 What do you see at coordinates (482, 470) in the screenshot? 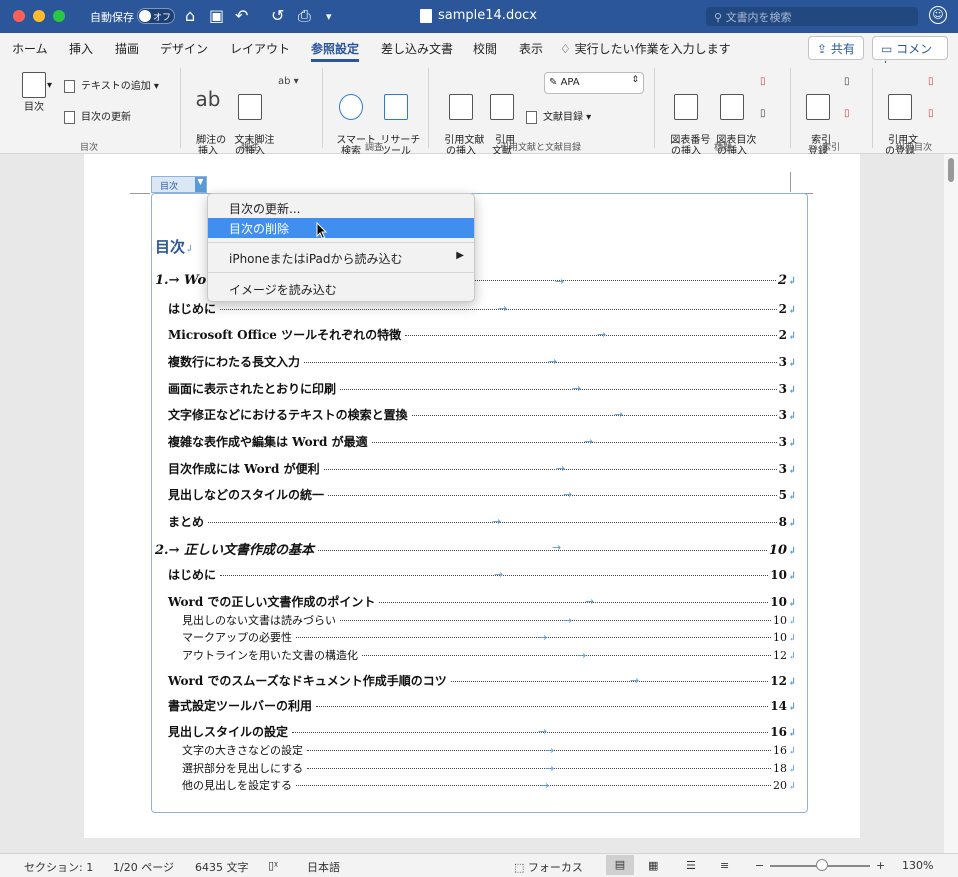
I see `toc-entry: 目次作成には Word が便利 3 ↲` at bounding box center [482, 470].